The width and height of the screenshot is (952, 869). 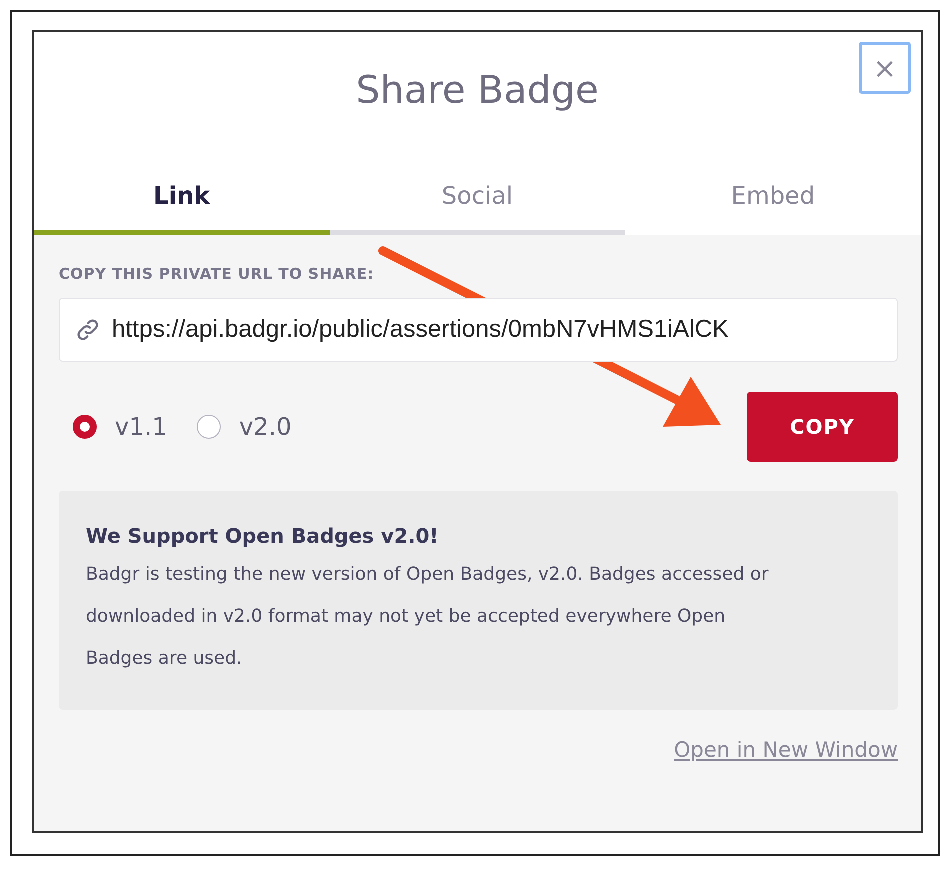 I want to click on notice-text: Badgr is testing the new version of Open Badges, v2.0. Badges accessed or downloaded in v2.0 format may not yet be accepted everywhere Open Badges are used., so click(x=428, y=617).